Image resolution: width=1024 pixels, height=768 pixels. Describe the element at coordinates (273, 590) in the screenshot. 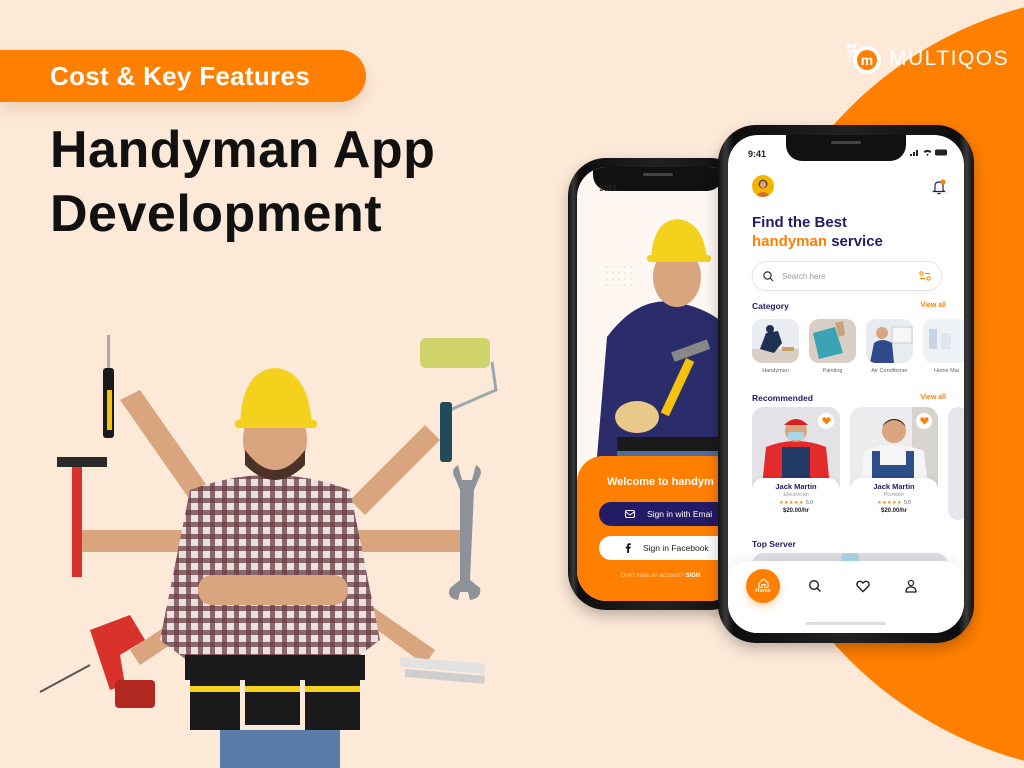

I see `crossed-arms` at that location.